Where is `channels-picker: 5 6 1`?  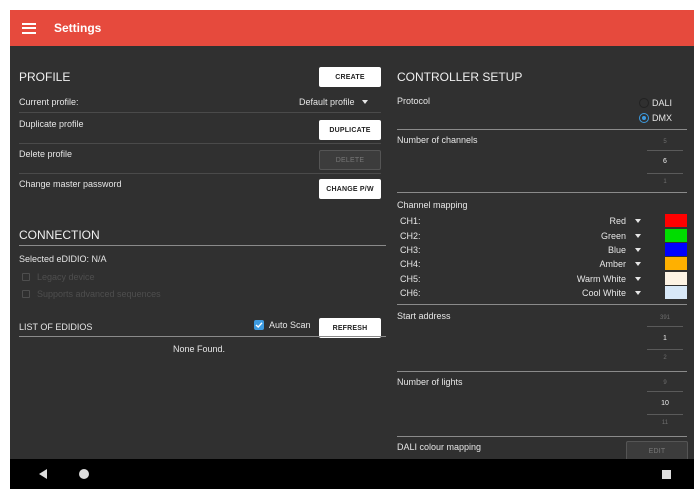
channels-picker: 5 6 1 is located at coordinates (665, 163).